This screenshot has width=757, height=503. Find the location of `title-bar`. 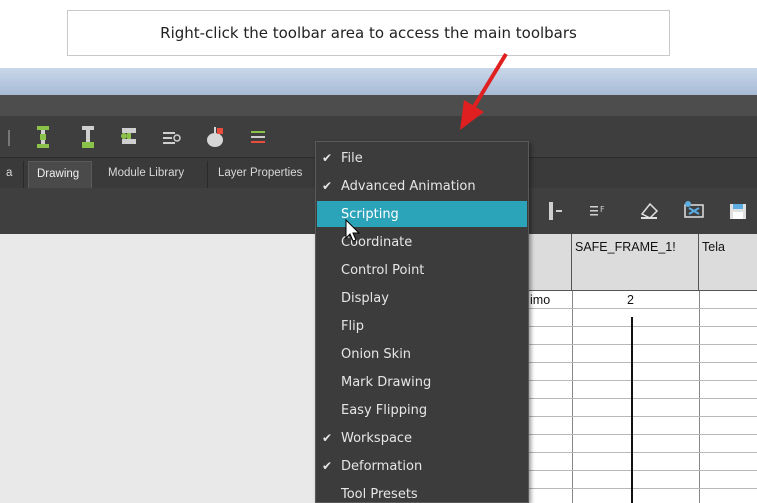

title-bar is located at coordinates (378, 81).